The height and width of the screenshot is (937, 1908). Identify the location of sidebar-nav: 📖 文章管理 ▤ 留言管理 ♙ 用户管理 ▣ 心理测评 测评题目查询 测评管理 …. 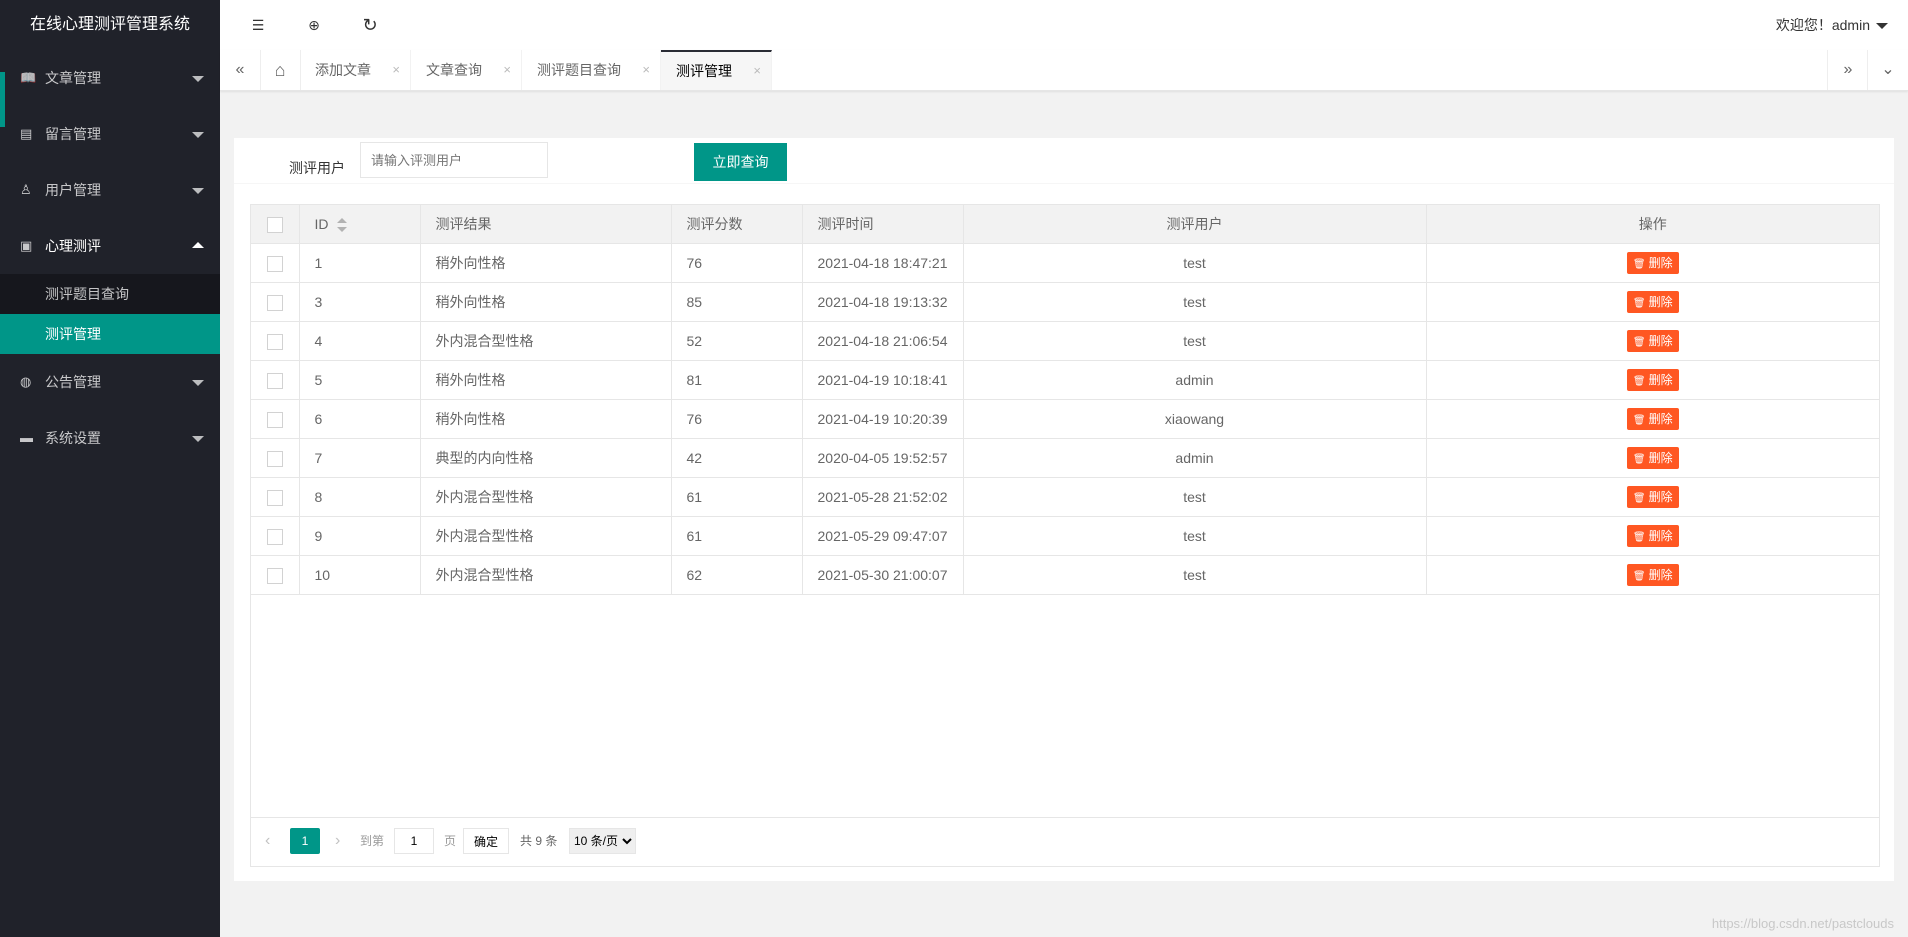
(110, 258).